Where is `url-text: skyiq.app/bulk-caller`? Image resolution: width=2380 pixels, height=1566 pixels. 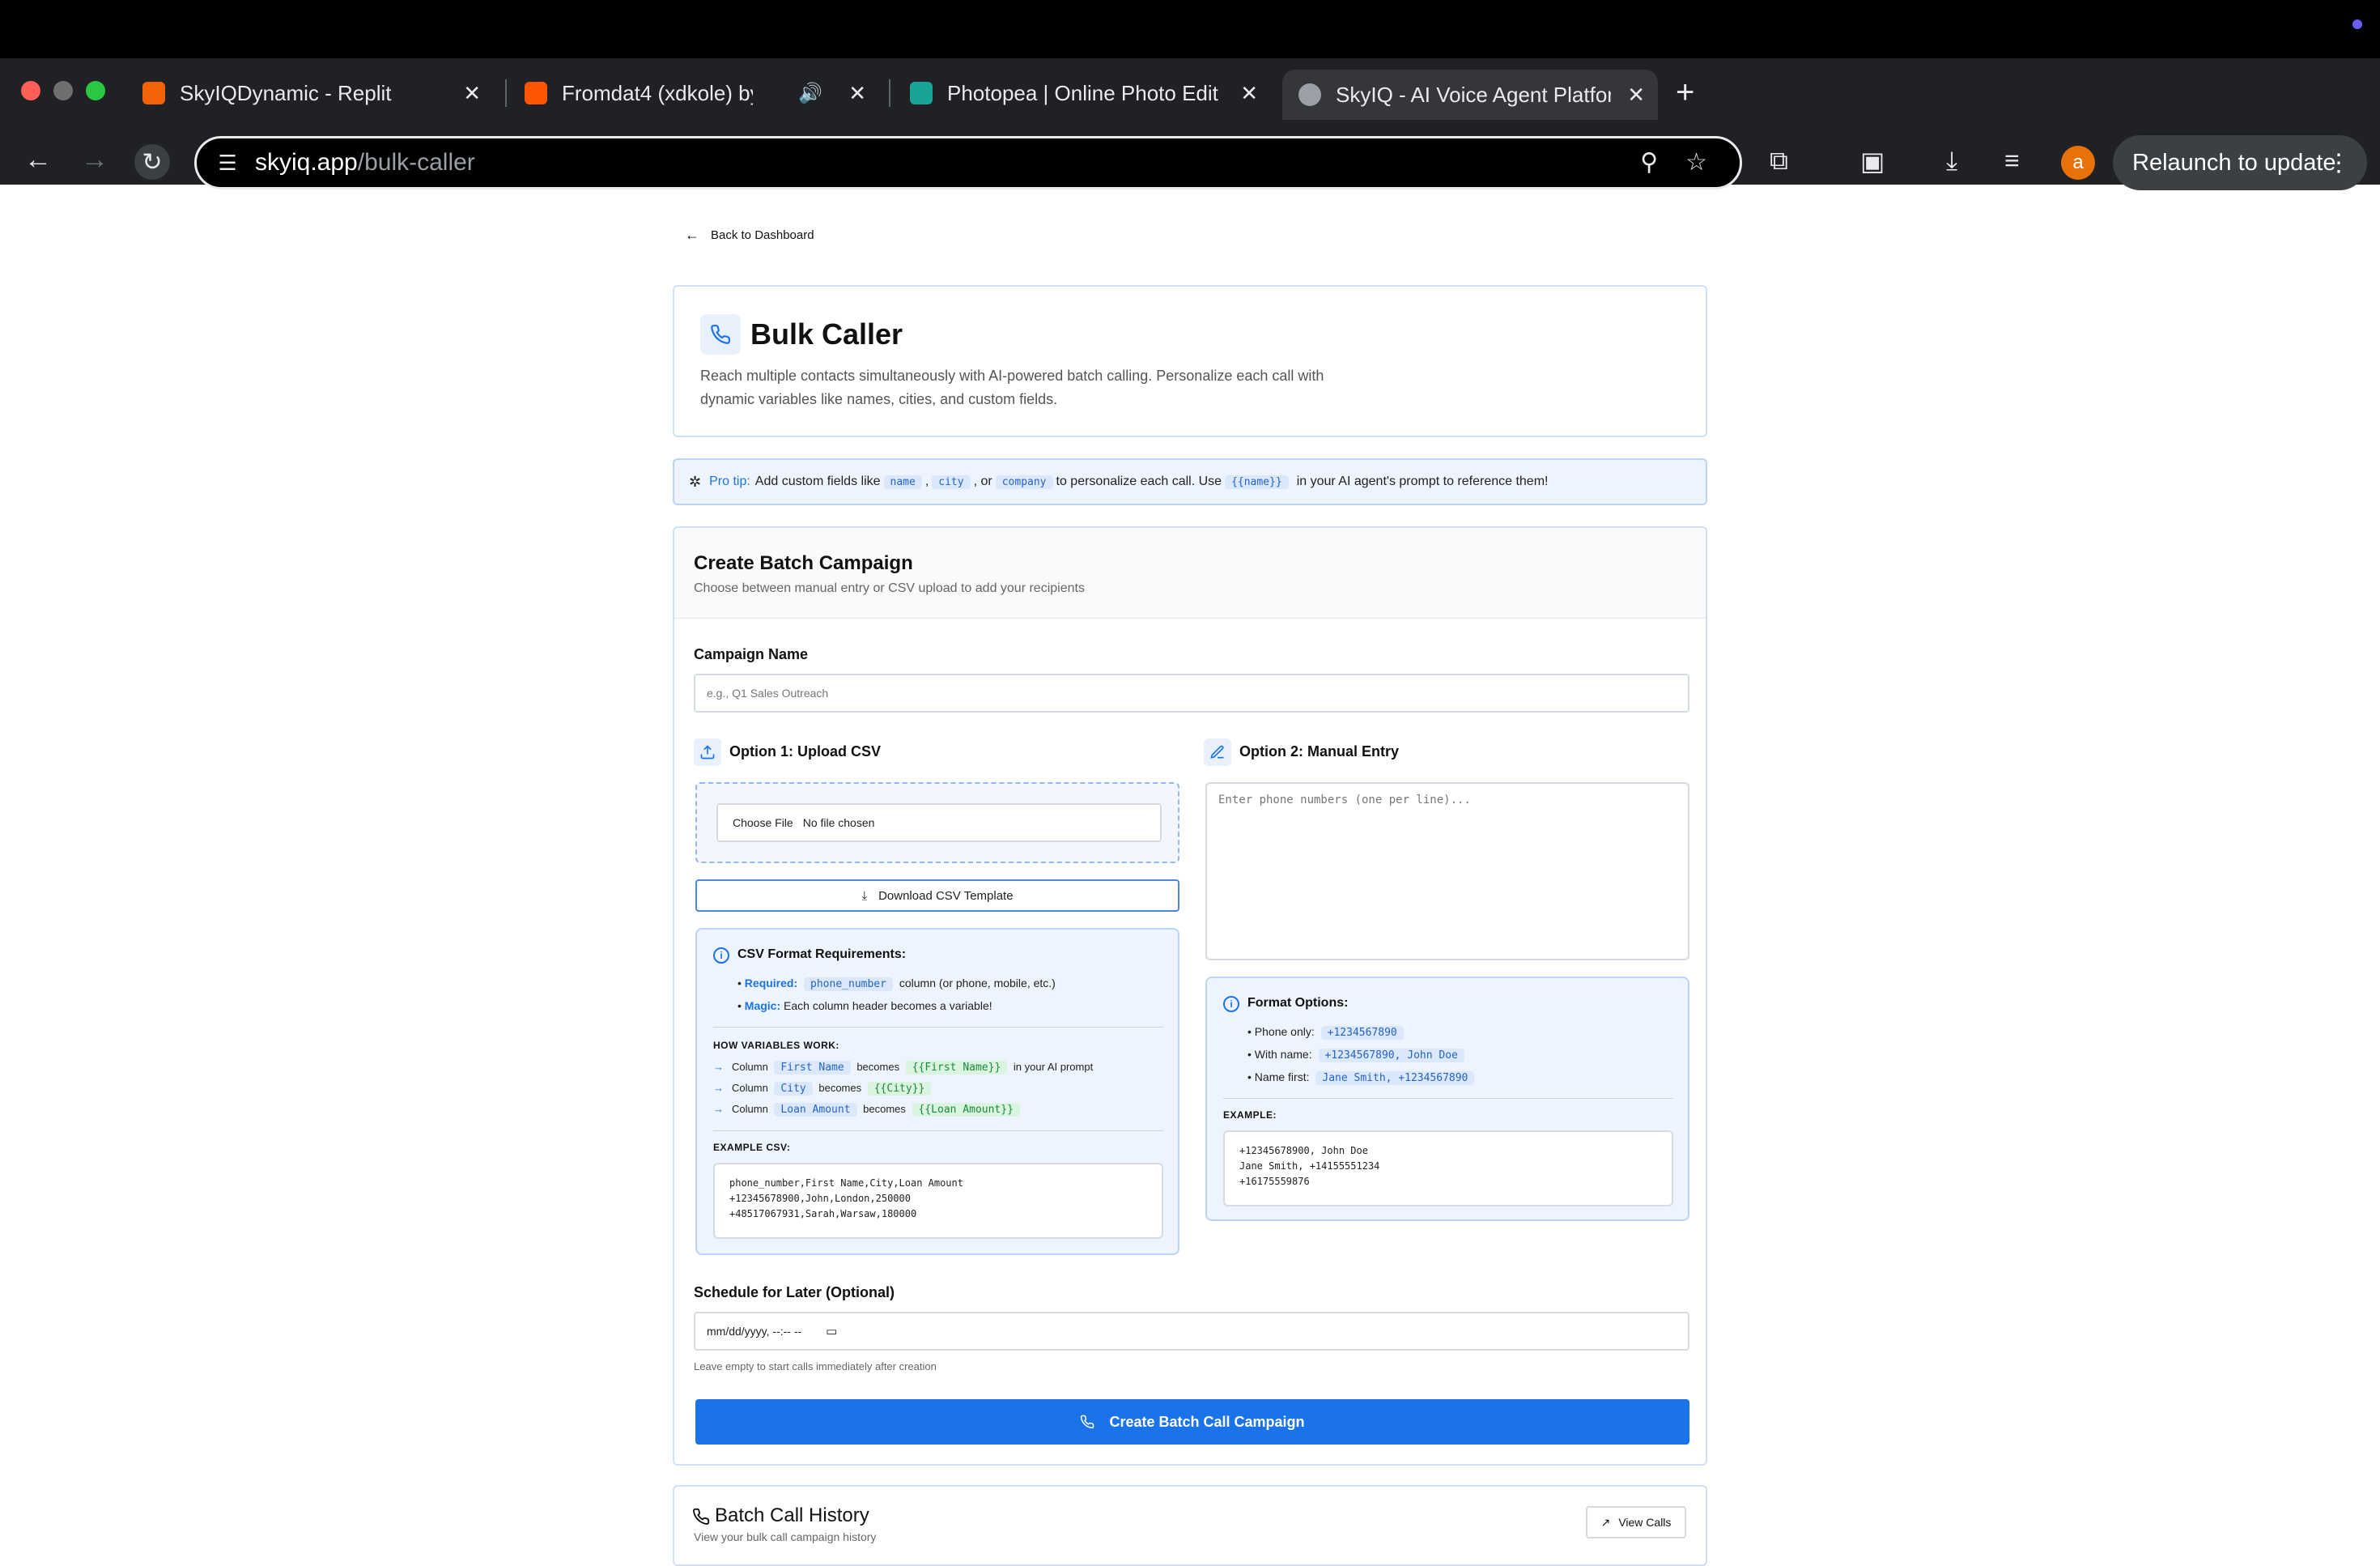 url-text: skyiq.app/bulk-caller is located at coordinates (365, 163).